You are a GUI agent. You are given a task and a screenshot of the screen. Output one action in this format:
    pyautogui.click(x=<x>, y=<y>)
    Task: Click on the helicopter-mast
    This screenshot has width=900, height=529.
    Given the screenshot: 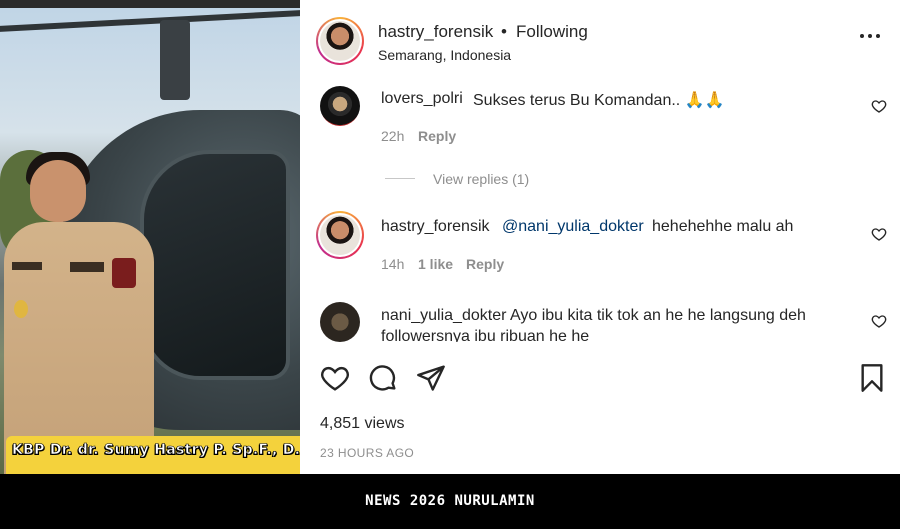 What is the action you would take?
    pyautogui.click(x=175, y=60)
    